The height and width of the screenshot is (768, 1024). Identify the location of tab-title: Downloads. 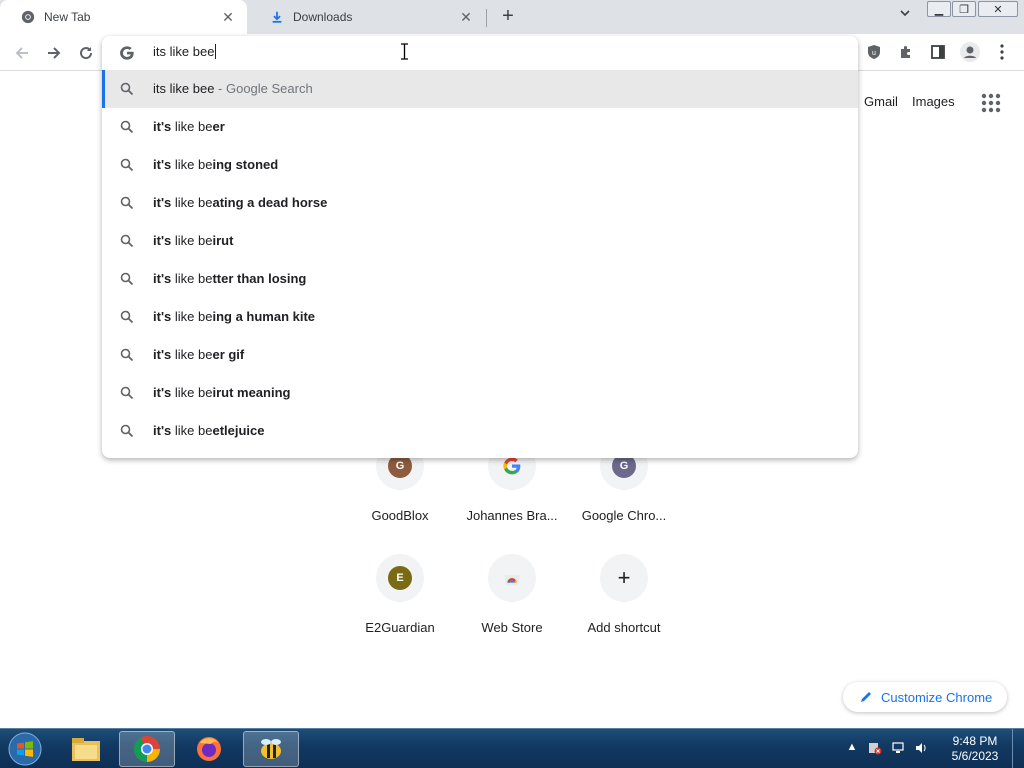
(323, 17).